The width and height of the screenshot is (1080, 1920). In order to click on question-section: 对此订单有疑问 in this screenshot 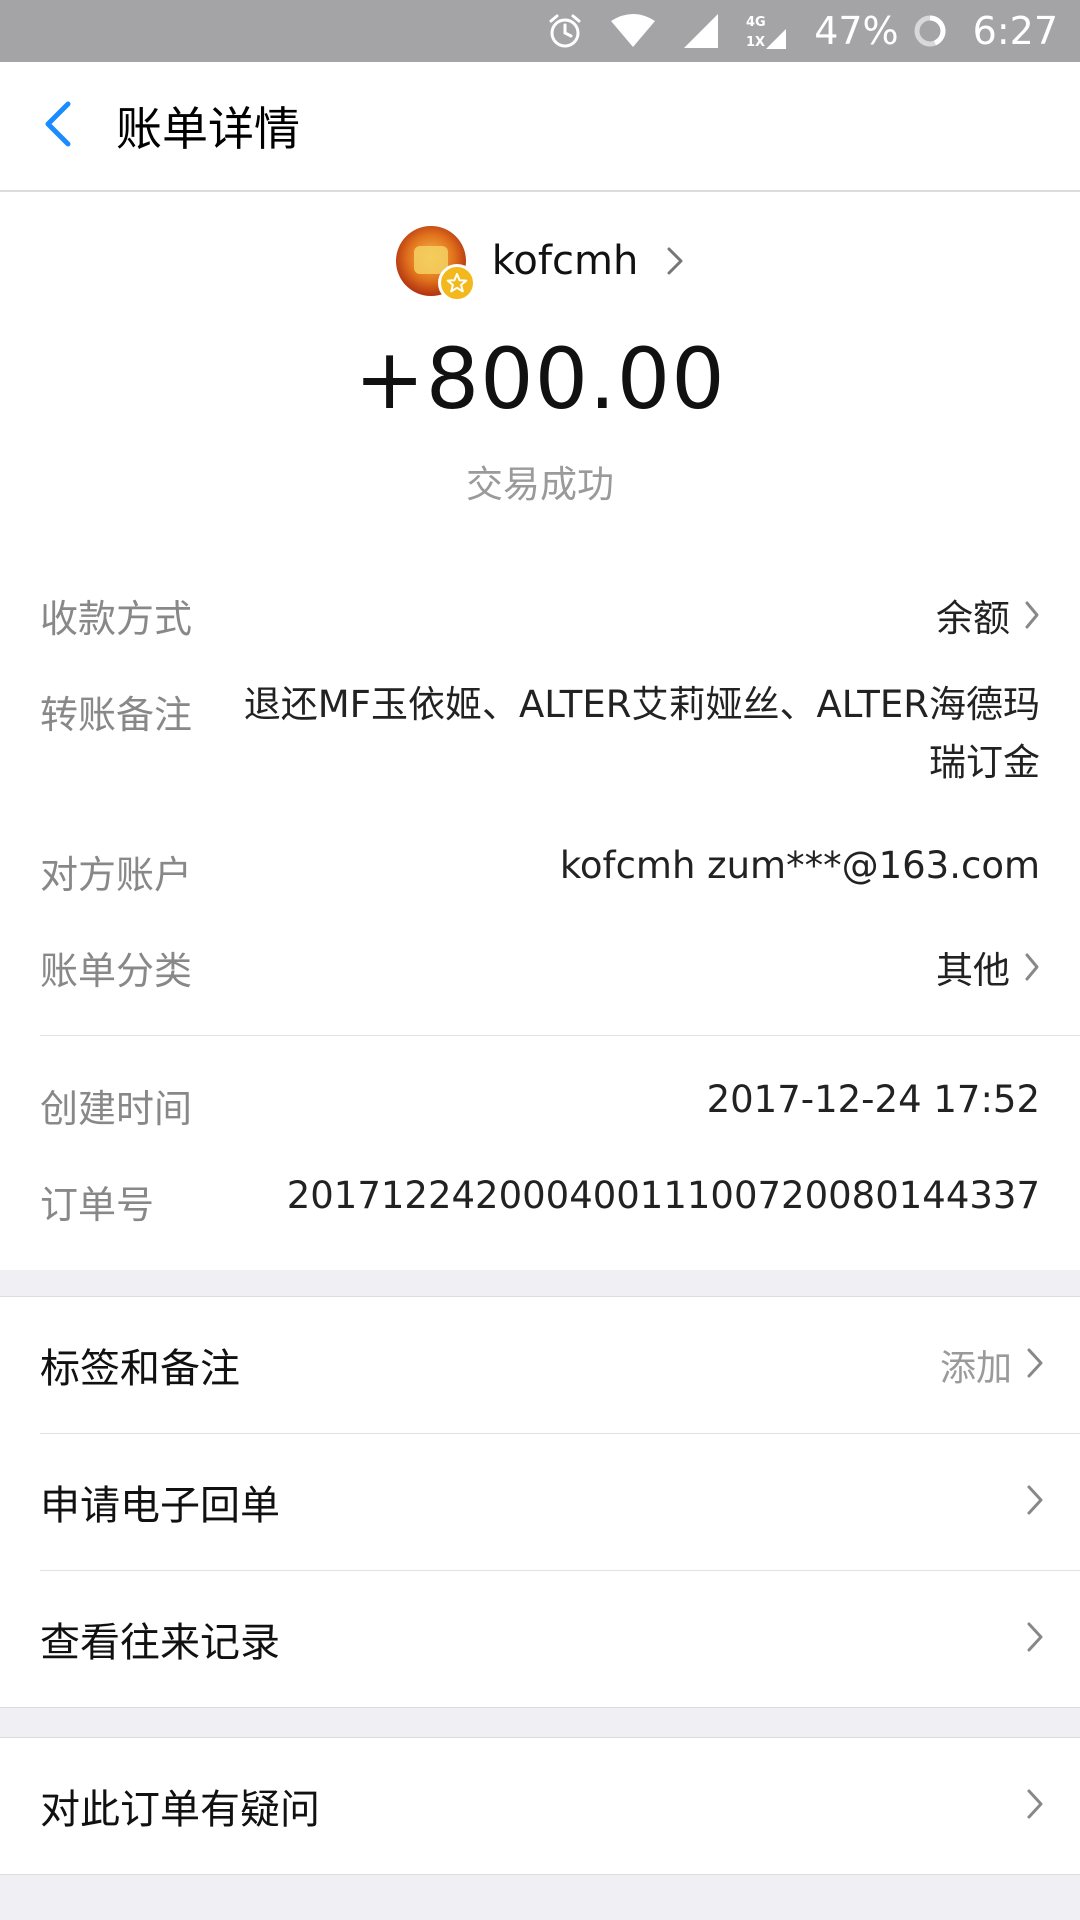, I will do `click(540, 1806)`.